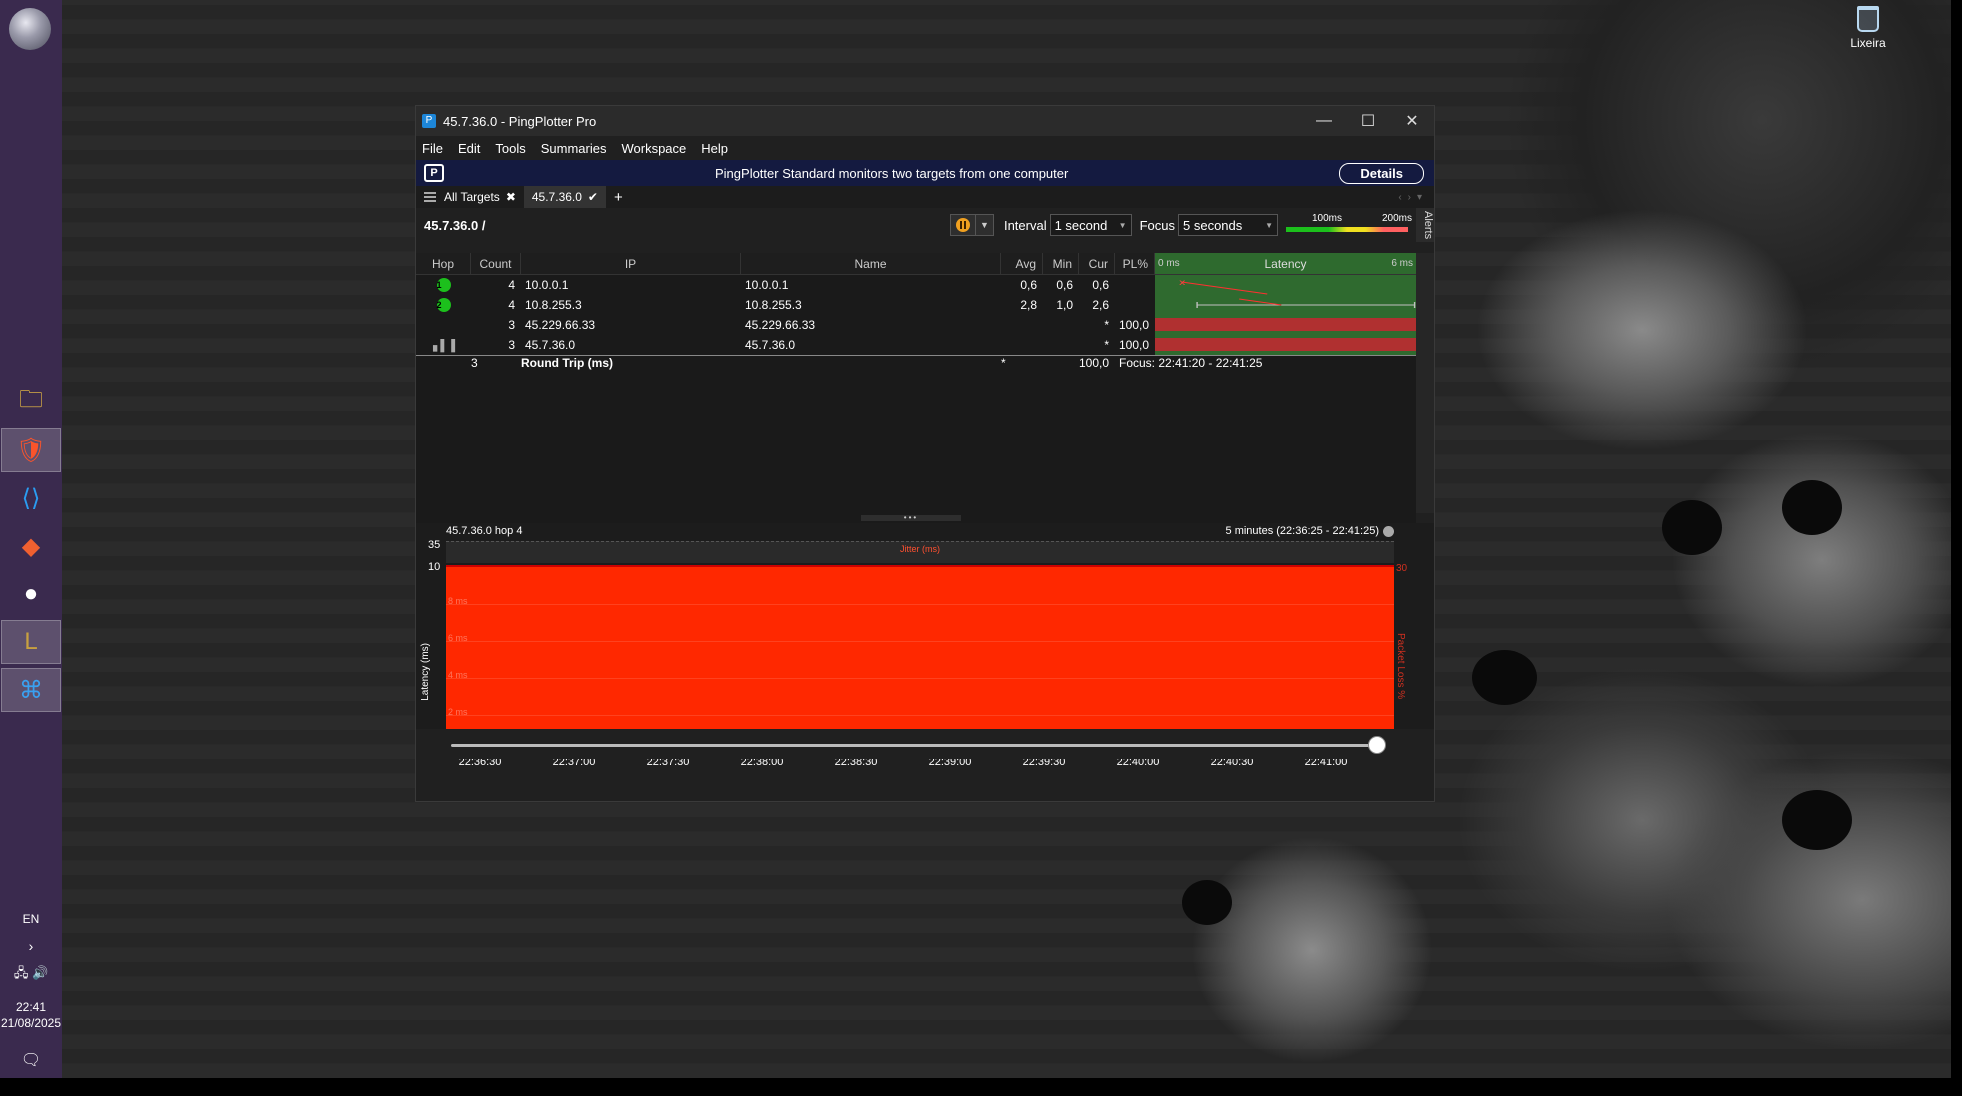 This screenshot has width=1962, height=1096. Describe the element at coordinates (31, 975) in the screenshot. I see `network-volume-icons: 🖧 🔊` at that location.